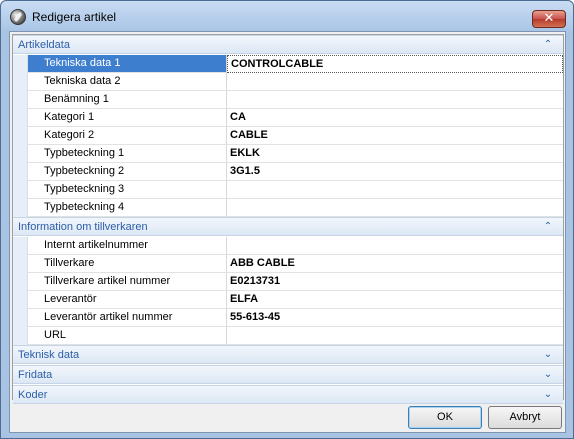 The width and height of the screenshot is (574, 439). I want to click on property-name: Typbeteckning 1, so click(127, 154).